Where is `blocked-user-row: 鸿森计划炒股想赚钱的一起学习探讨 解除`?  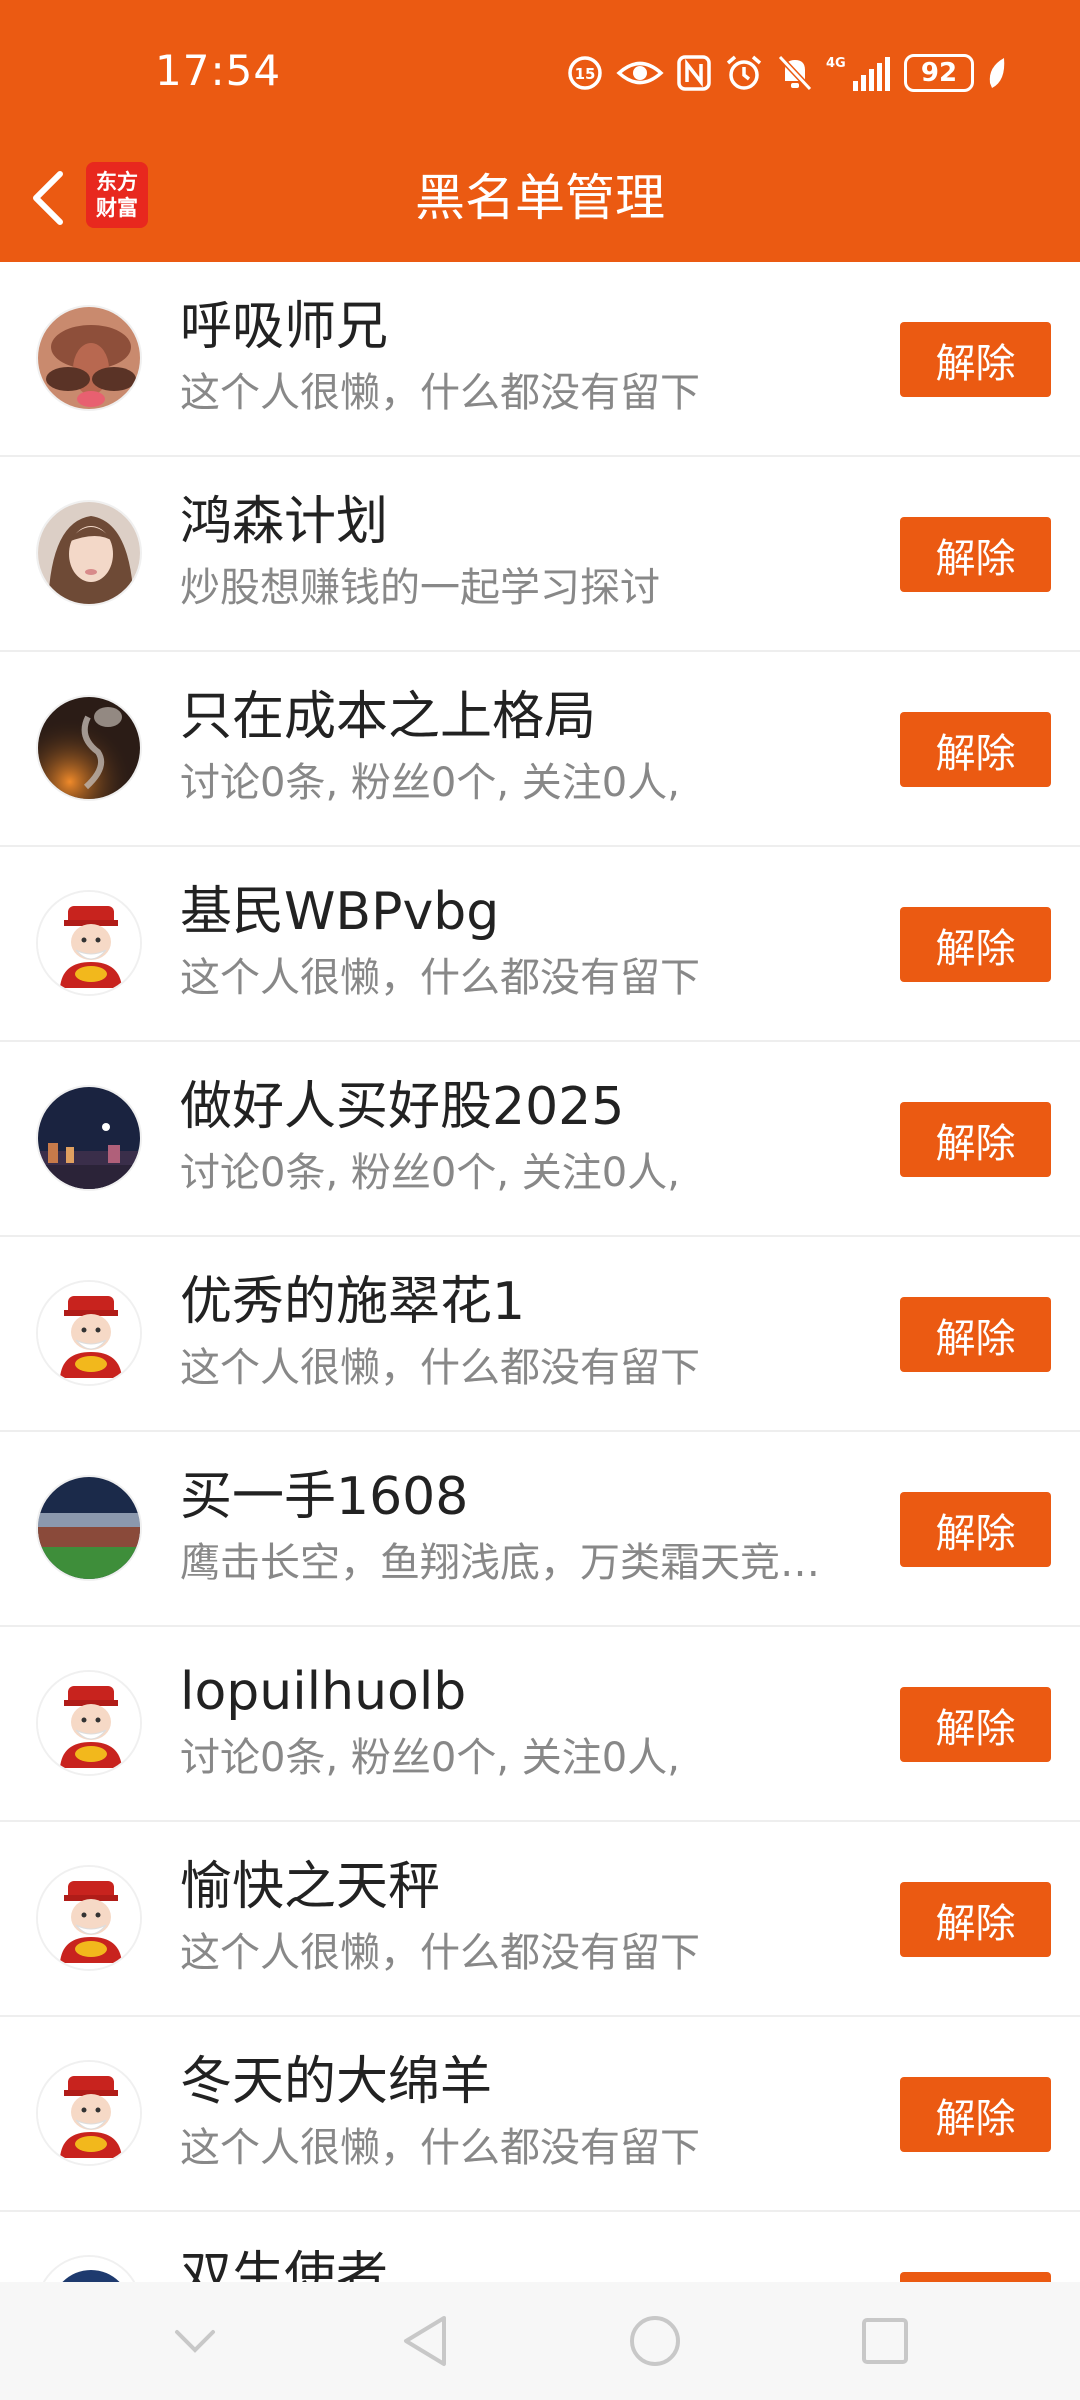
blocked-user-row: 鸿森计划炒股想赚钱的一起学习探讨 解除 is located at coordinates (540, 554).